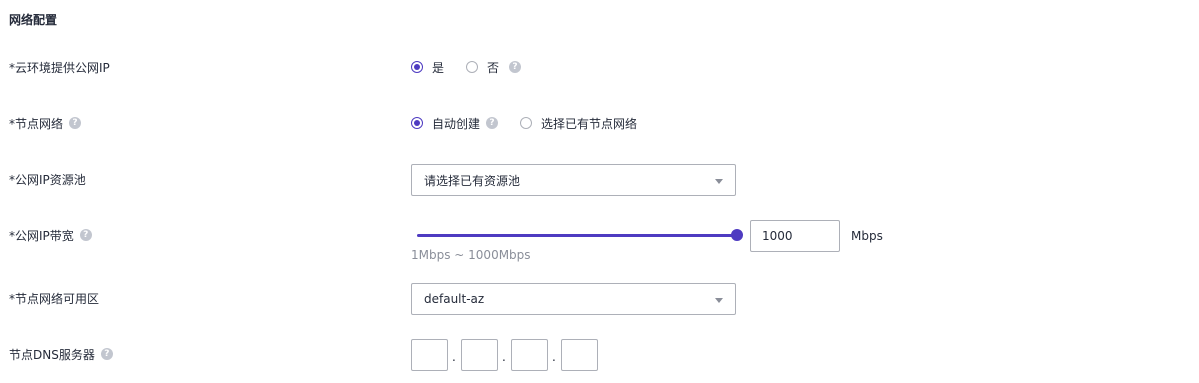 The width and height of the screenshot is (1199, 383). I want to click on public-ip-option-yes: 是, so click(427, 67).